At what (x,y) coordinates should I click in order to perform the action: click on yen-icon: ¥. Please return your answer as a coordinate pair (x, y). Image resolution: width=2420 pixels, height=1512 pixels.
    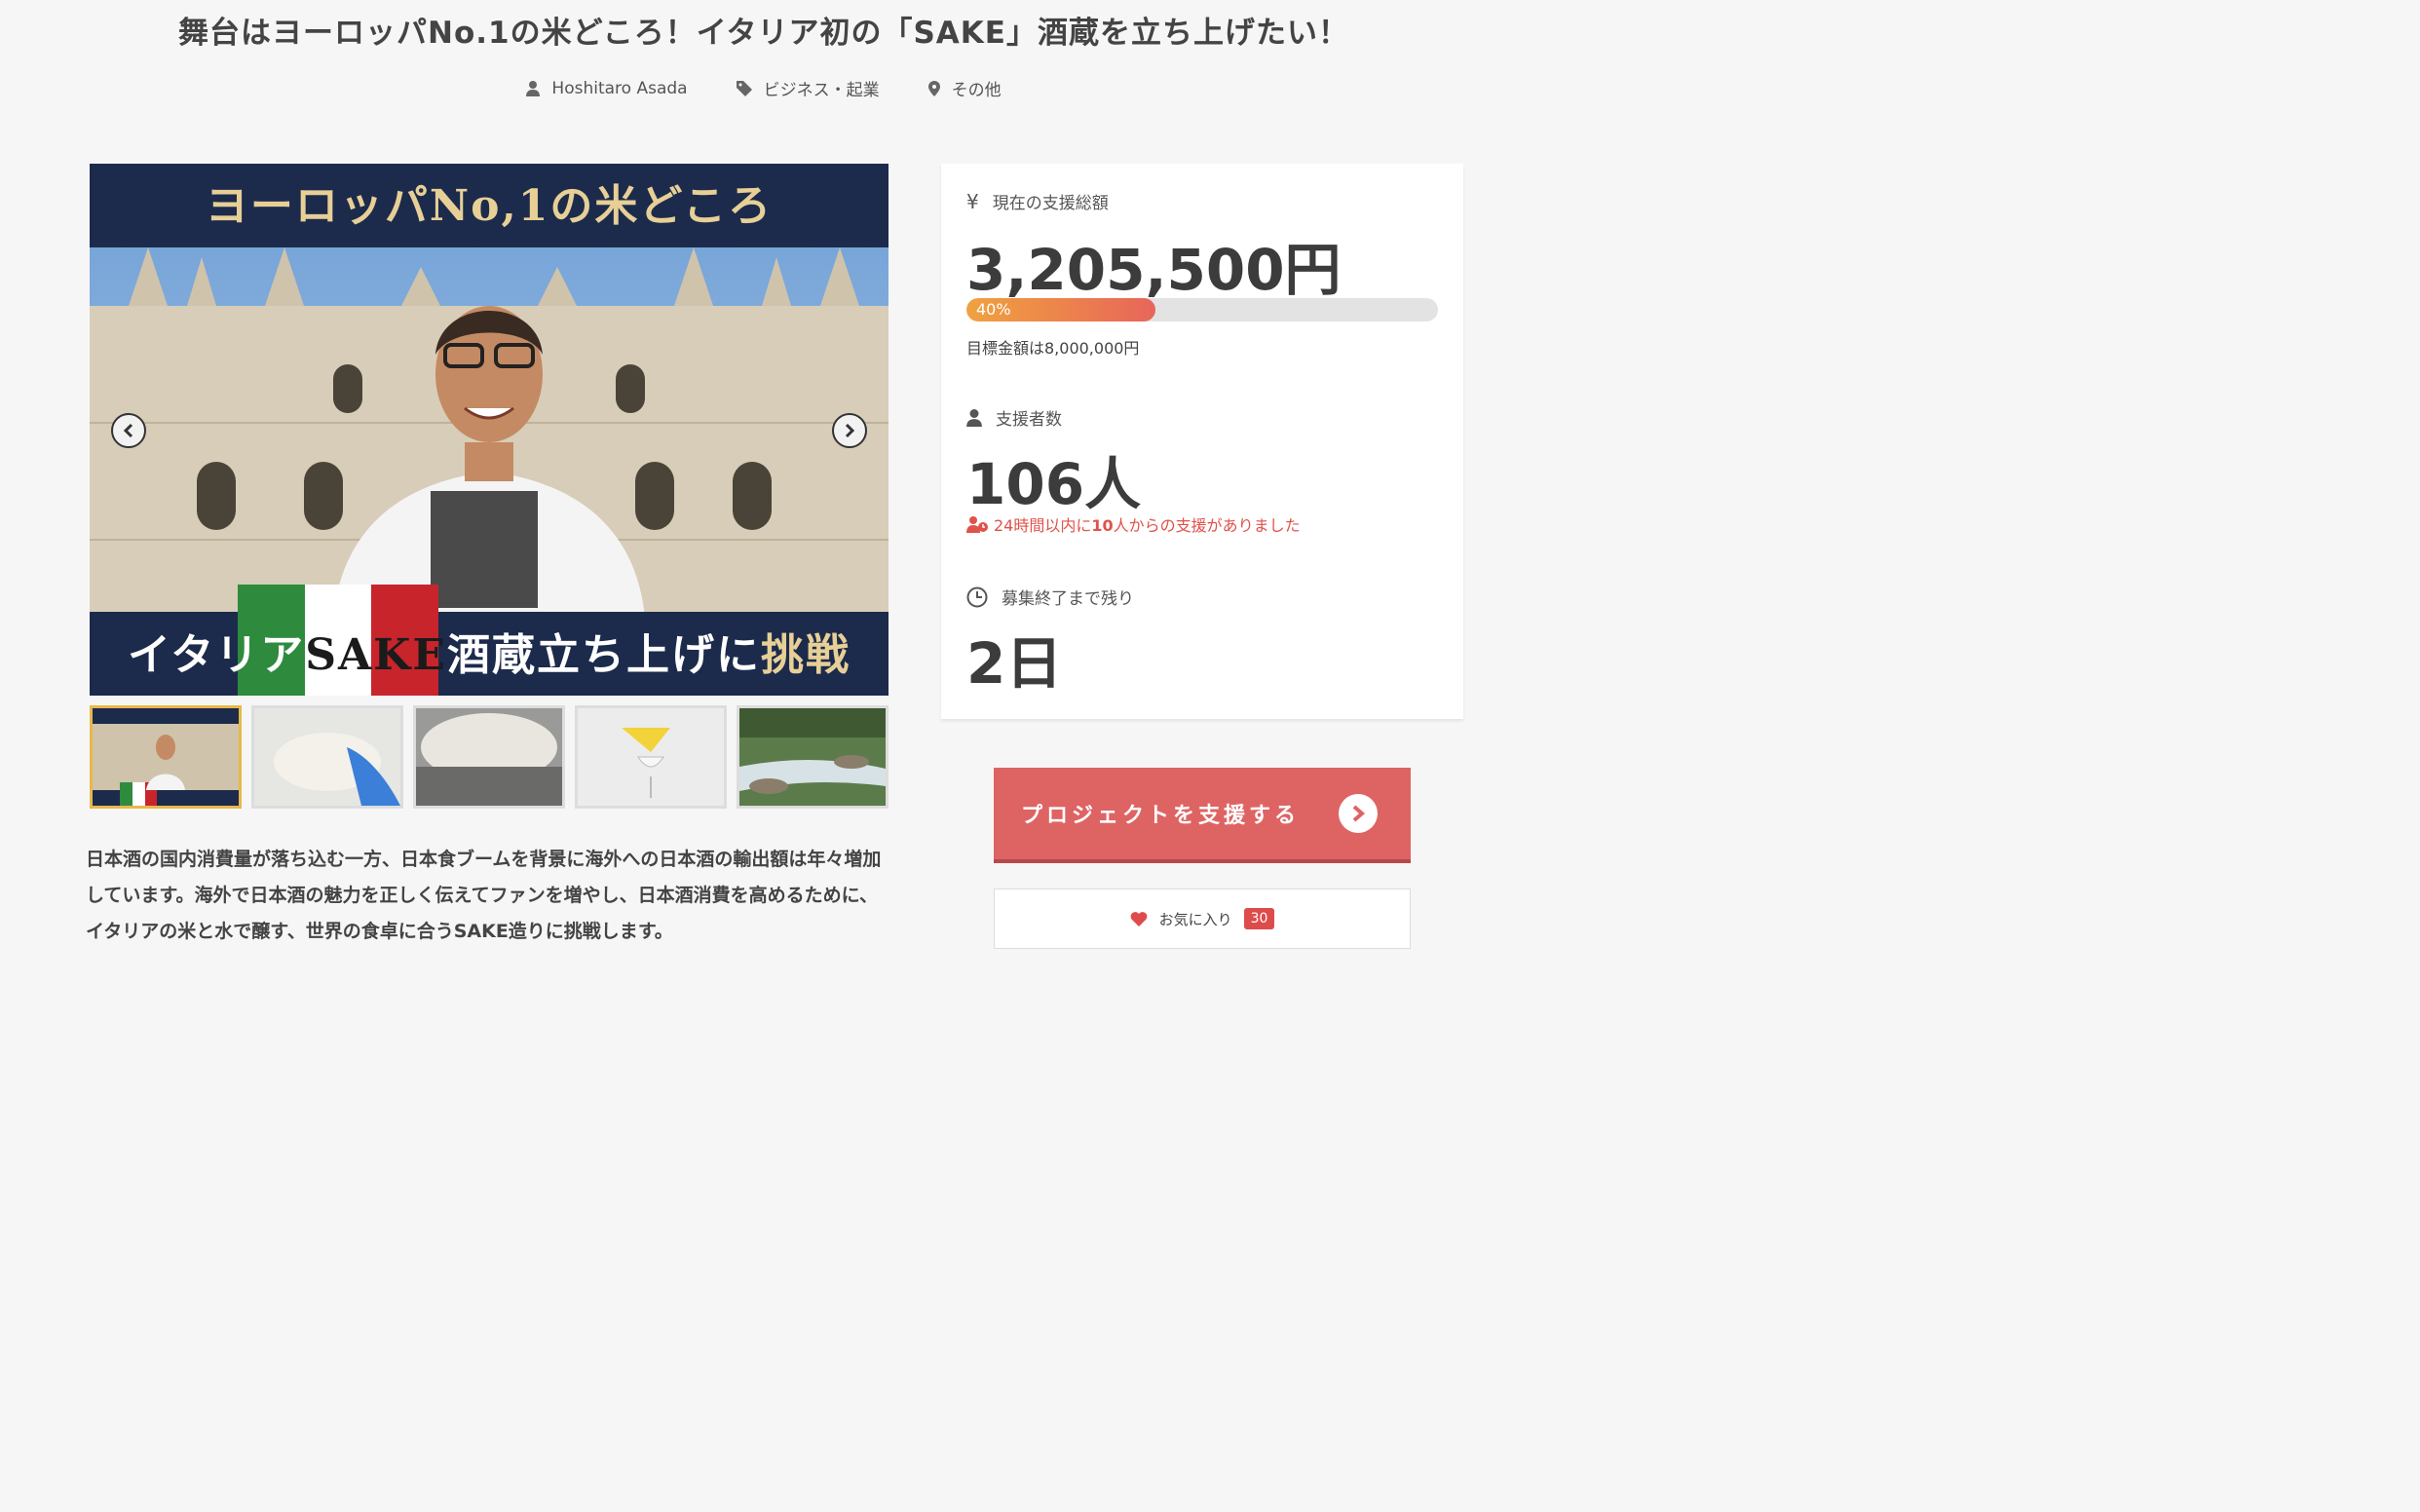
    Looking at the image, I should click on (973, 201).